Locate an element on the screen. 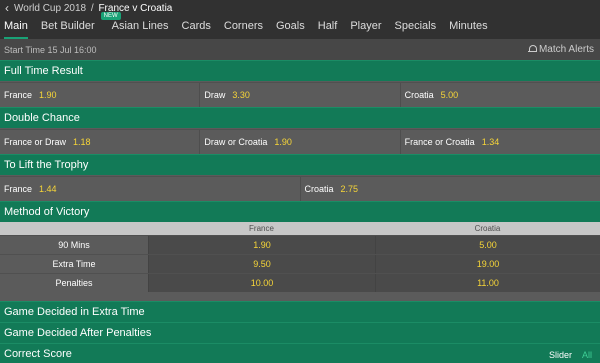  tab-label: Goals is located at coordinates (290, 26).